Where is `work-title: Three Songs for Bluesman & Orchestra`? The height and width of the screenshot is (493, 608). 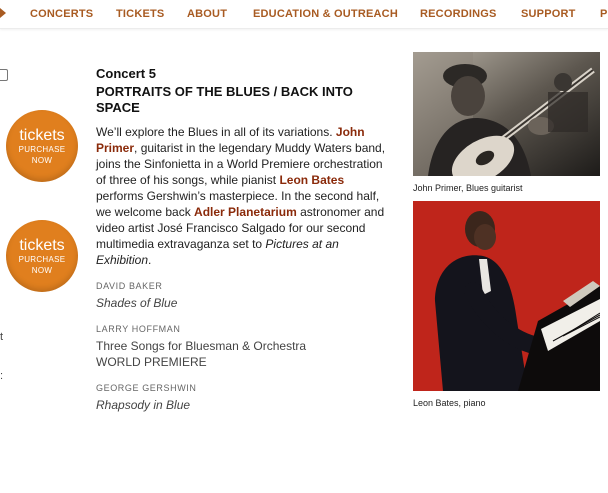 work-title: Three Songs for Bluesman & Orchestra is located at coordinates (201, 346).